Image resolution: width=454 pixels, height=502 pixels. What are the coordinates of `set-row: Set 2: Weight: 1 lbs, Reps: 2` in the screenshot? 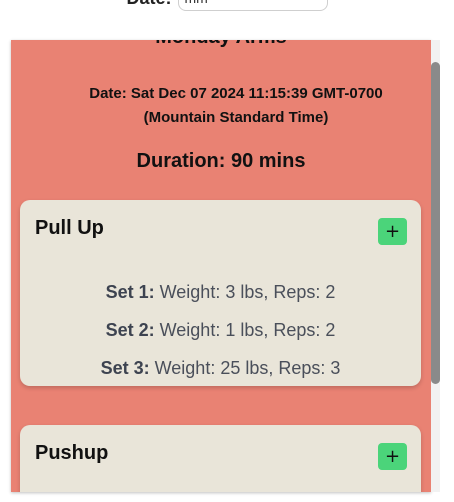 It's located at (220, 330).